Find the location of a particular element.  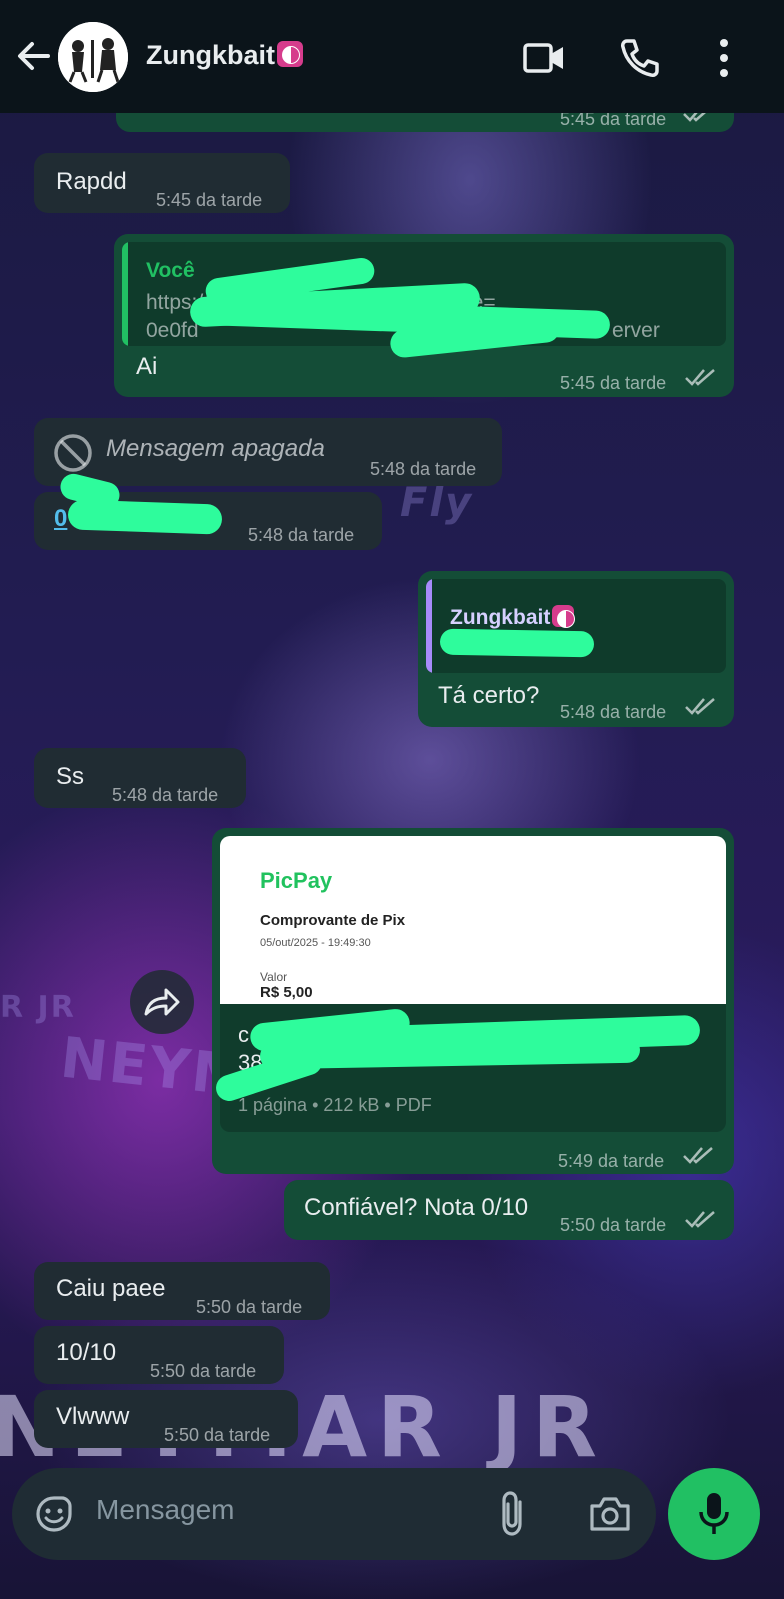

message-text: Caiu paee is located at coordinates (111, 1288).